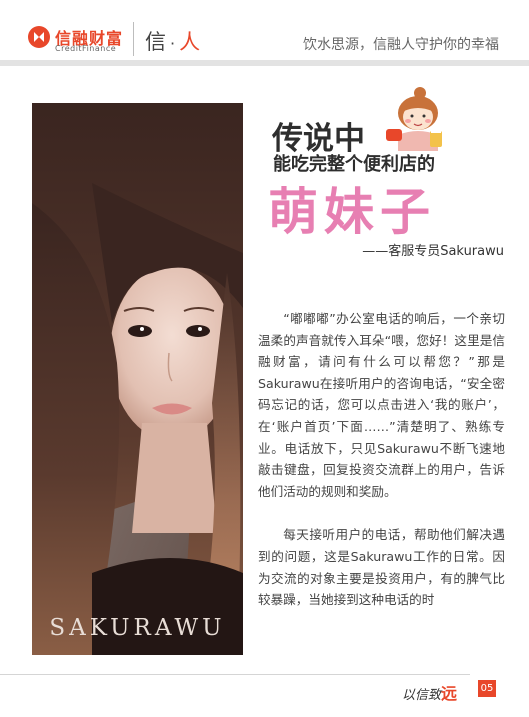 This screenshot has width=529, height=717. I want to click on footer-brand-text: 以信致, so click(422, 695).